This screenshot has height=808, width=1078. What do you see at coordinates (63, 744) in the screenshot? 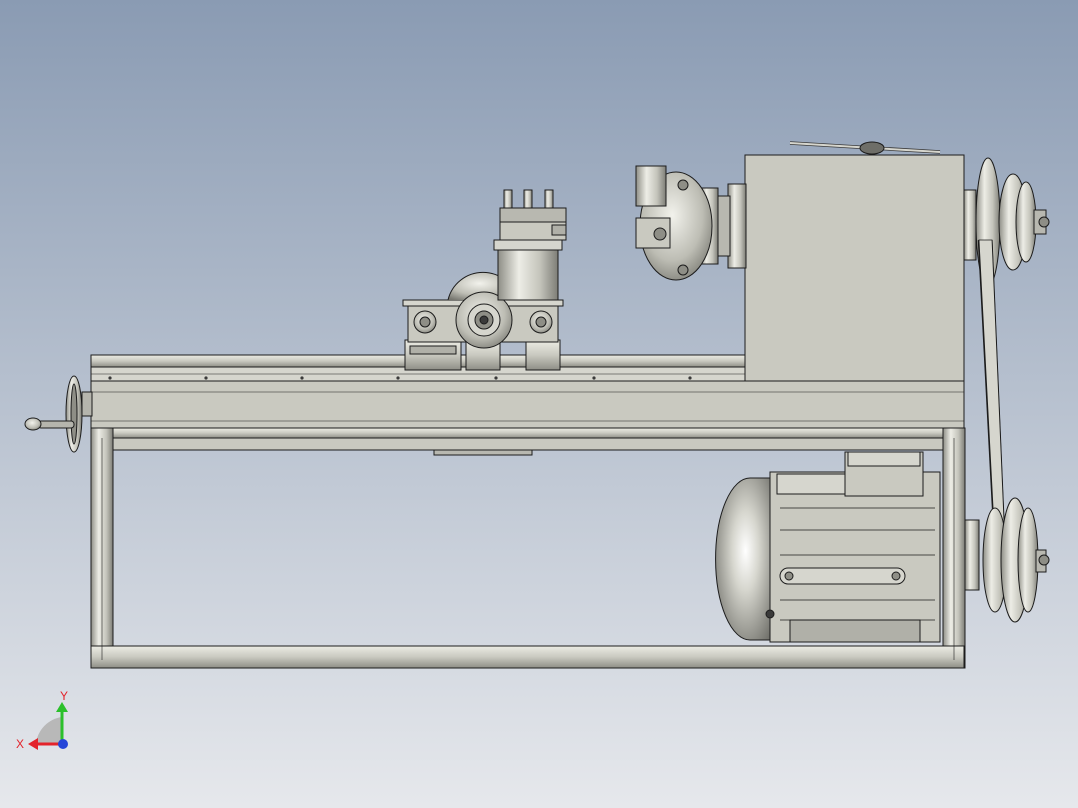
I see `z-axis-dot` at bounding box center [63, 744].